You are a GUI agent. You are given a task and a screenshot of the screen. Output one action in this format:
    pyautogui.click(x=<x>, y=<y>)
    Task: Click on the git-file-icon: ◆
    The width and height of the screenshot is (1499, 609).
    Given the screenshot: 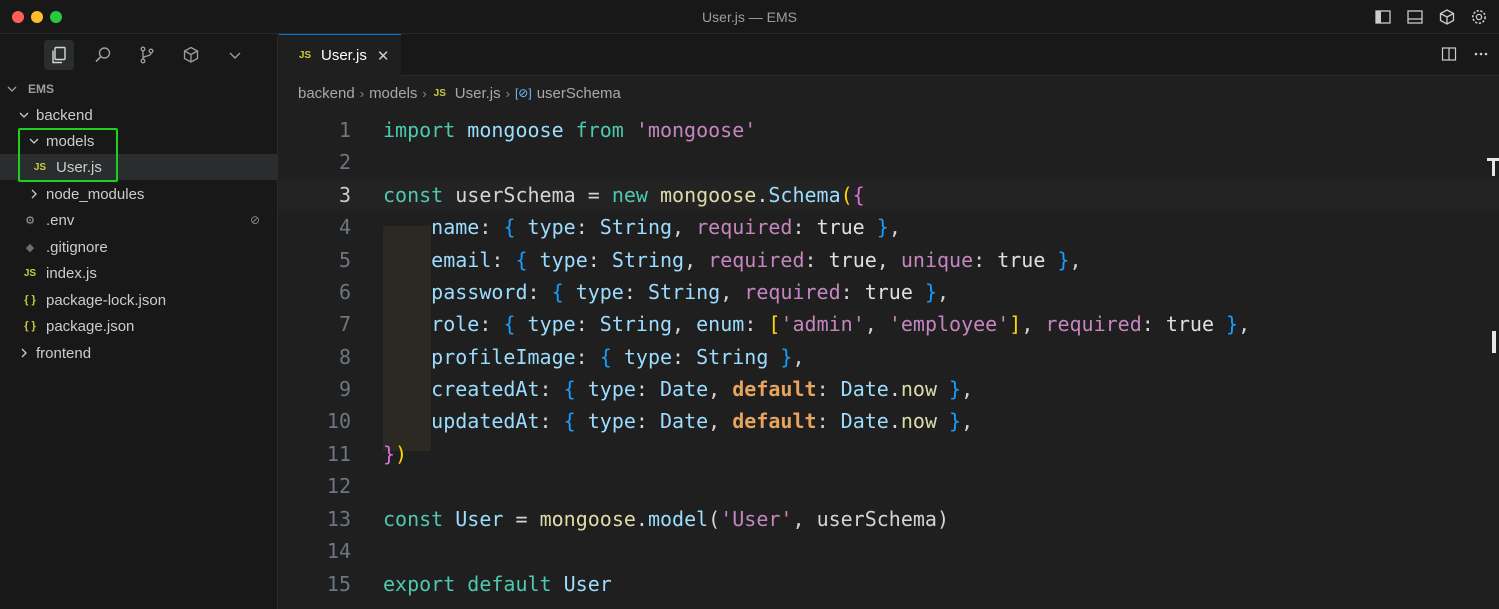 What is the action you would take?
    pyautogui.click(x=30, y=247)
    